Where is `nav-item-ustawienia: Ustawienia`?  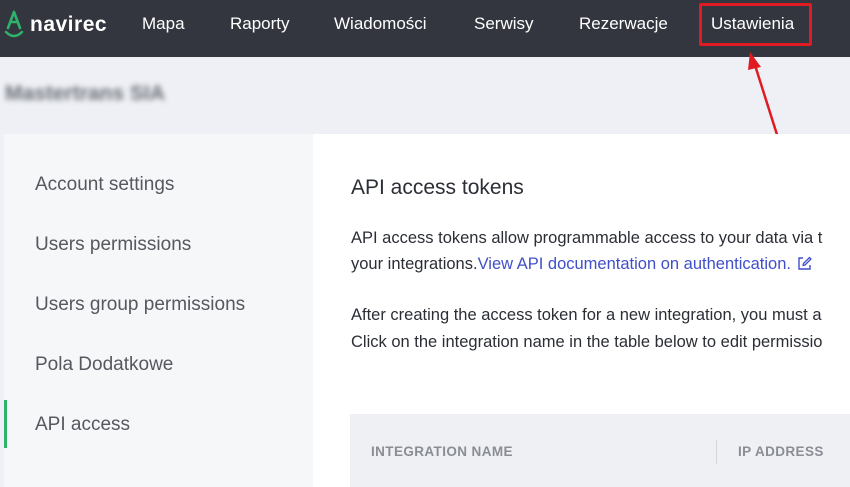 nav-item-ustawienia: Ustawienia is located at coordinates (752, 24).